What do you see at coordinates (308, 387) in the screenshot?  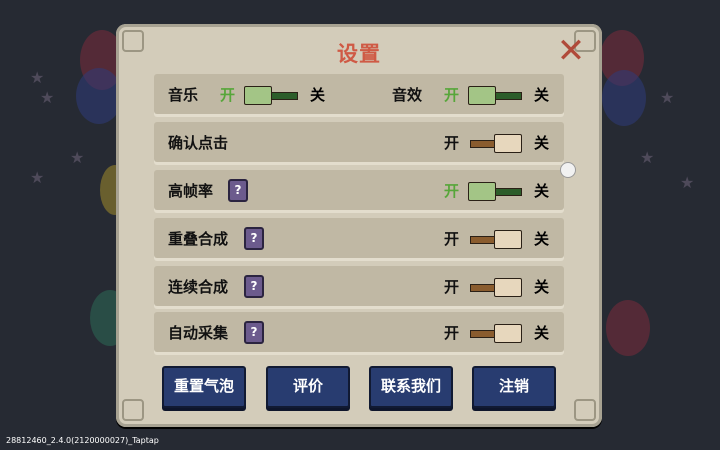 I see `rate-button: 评价` at bounding box center [308, 387].